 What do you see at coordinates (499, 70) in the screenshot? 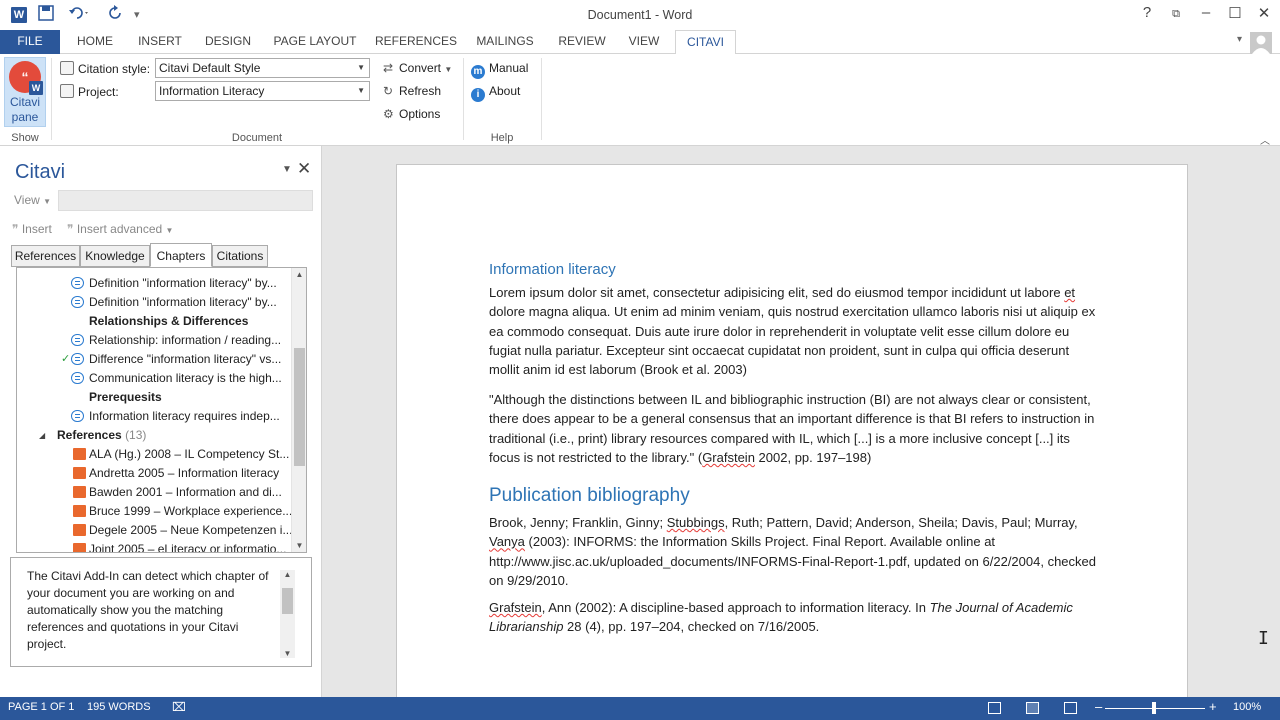
I see `manual-button: m Manual` at bounding box center [499, 70].